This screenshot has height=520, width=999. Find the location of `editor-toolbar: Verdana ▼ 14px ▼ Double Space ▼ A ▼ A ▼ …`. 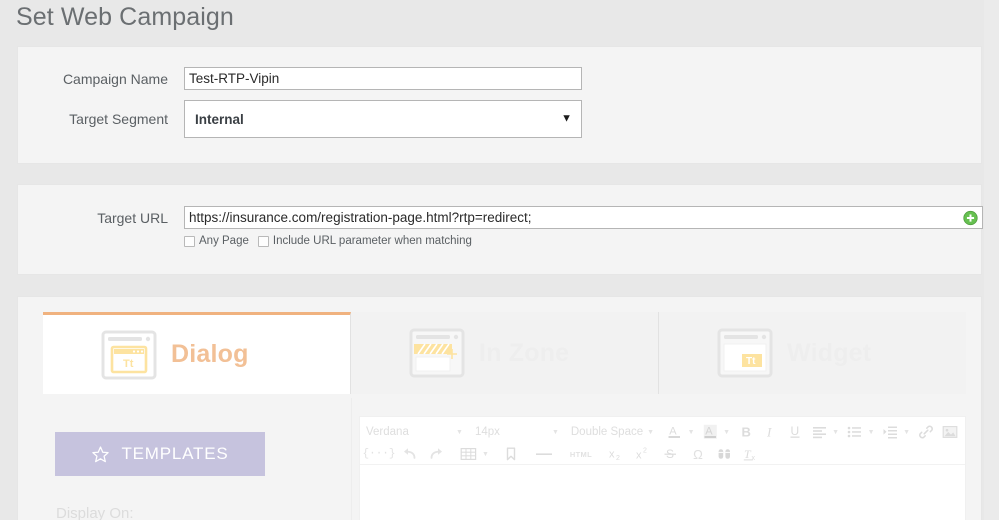

editor-toolbar: Verdana ▼ 14px ▼ Double Space ▼ A ▼ A ▼ … is located at coordinates (662, 441).